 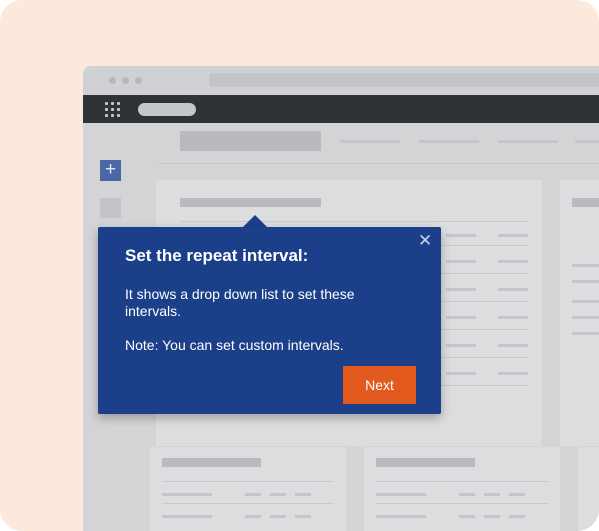 What do you see at coordinates (425, 240) in the screenshot?
I see `close-icon: ✕` at bounding box center [425, 240].